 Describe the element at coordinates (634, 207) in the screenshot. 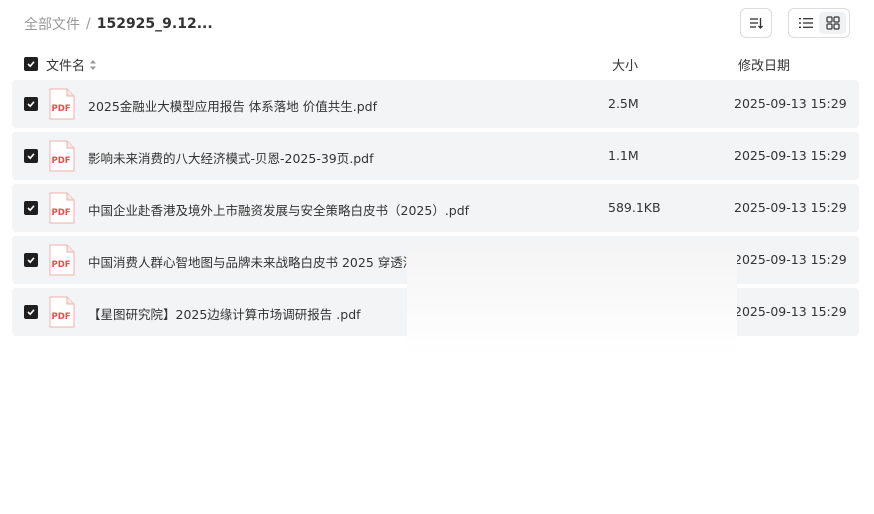

I see `file-size: 589.1KB` at that location.